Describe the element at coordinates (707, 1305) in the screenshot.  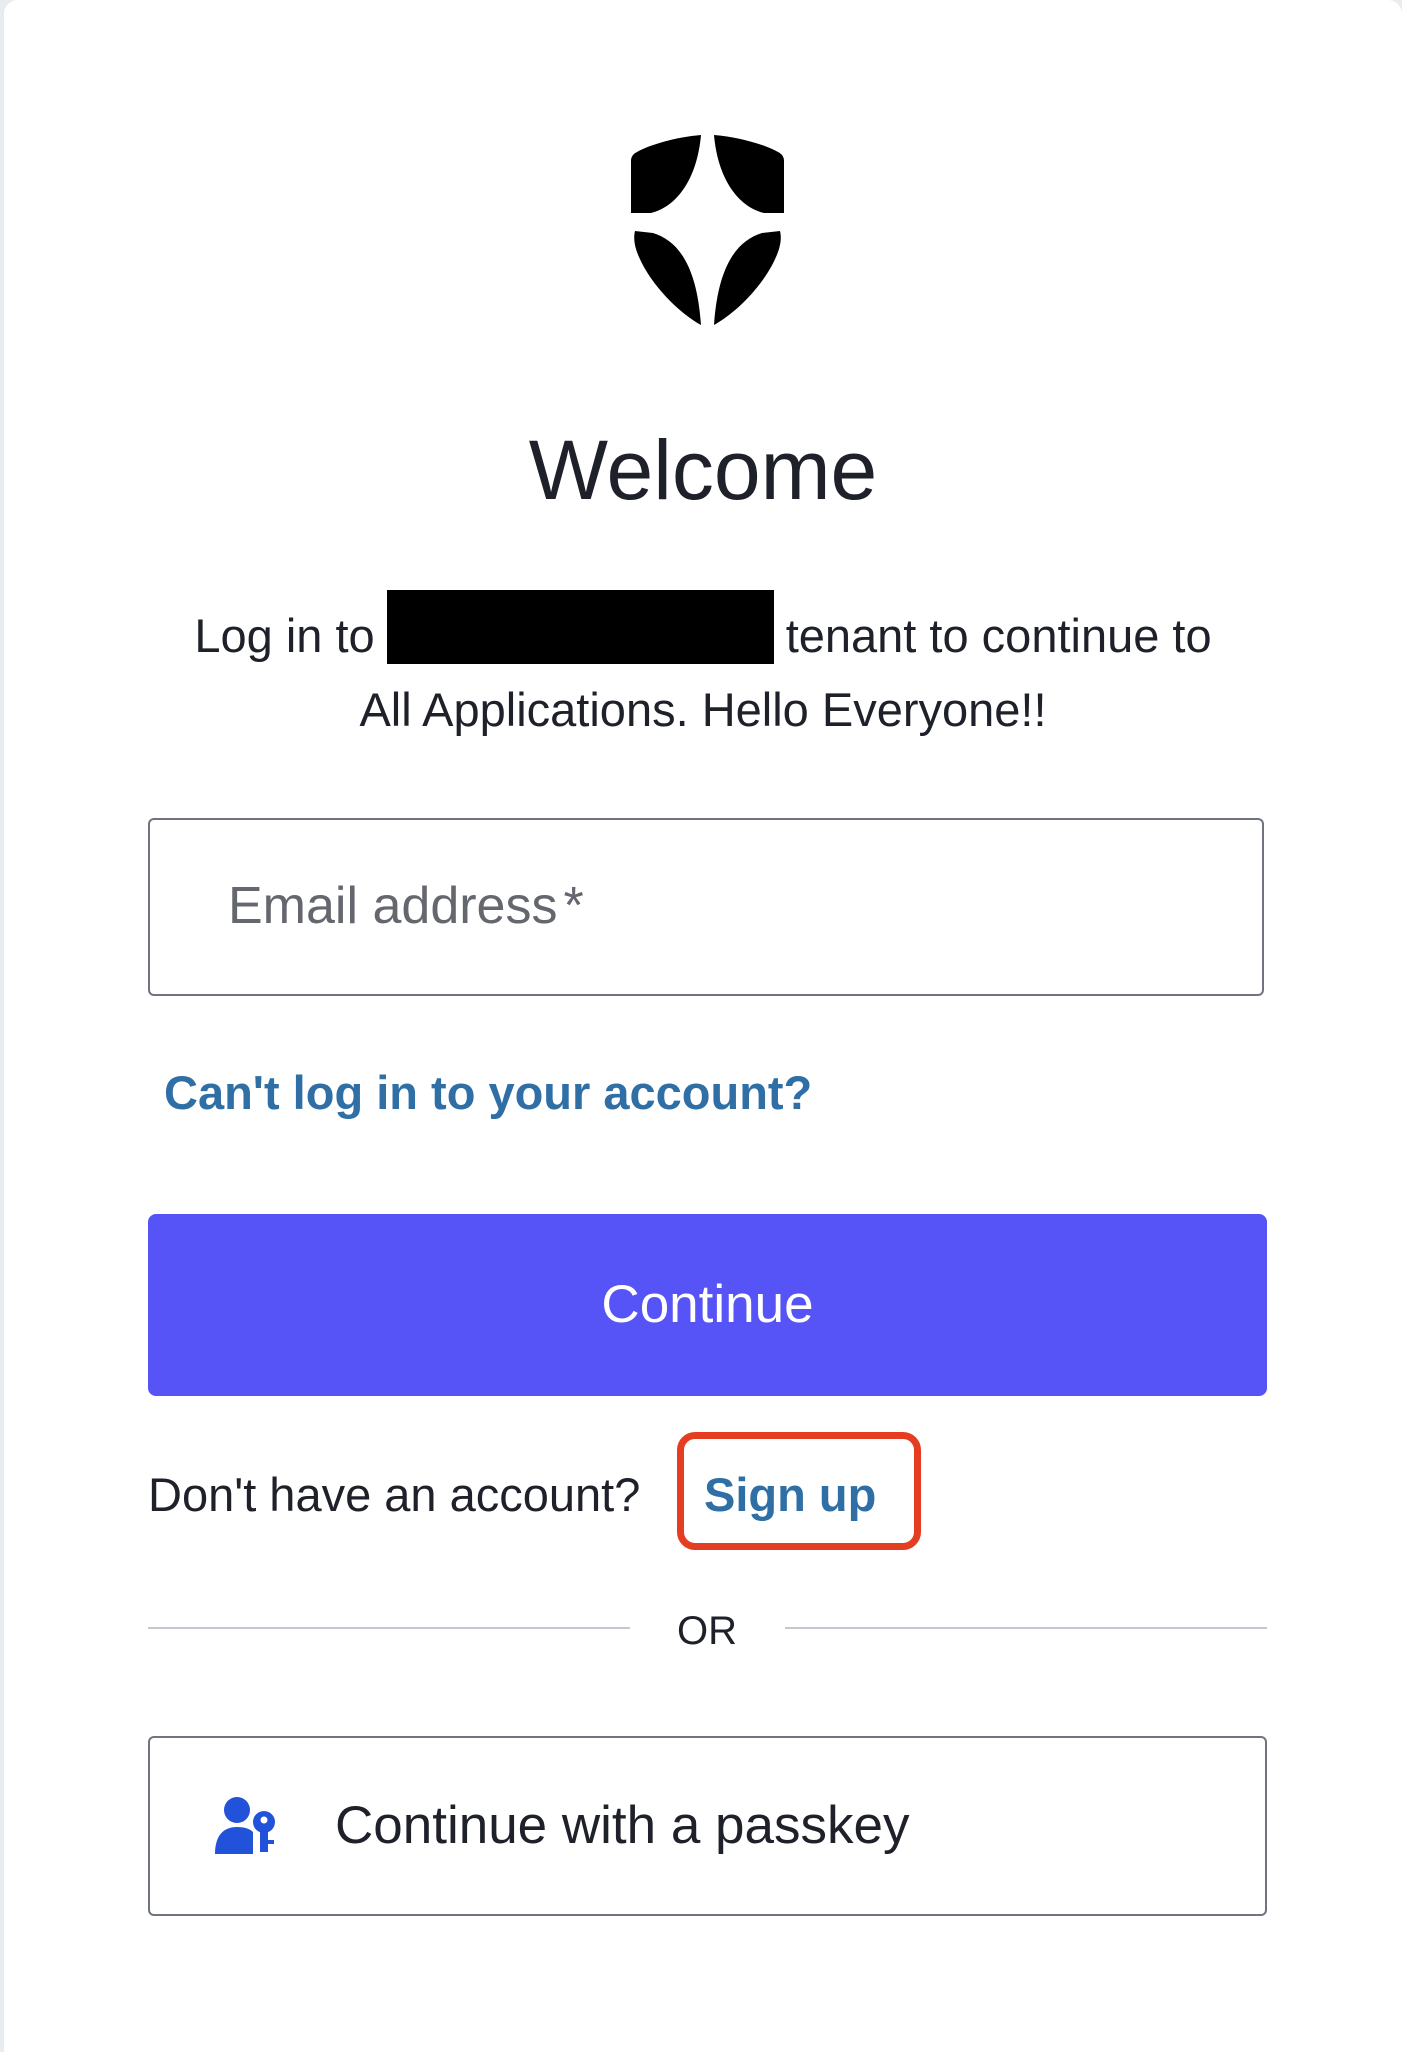
I see `continue-button: Continue` at that location.